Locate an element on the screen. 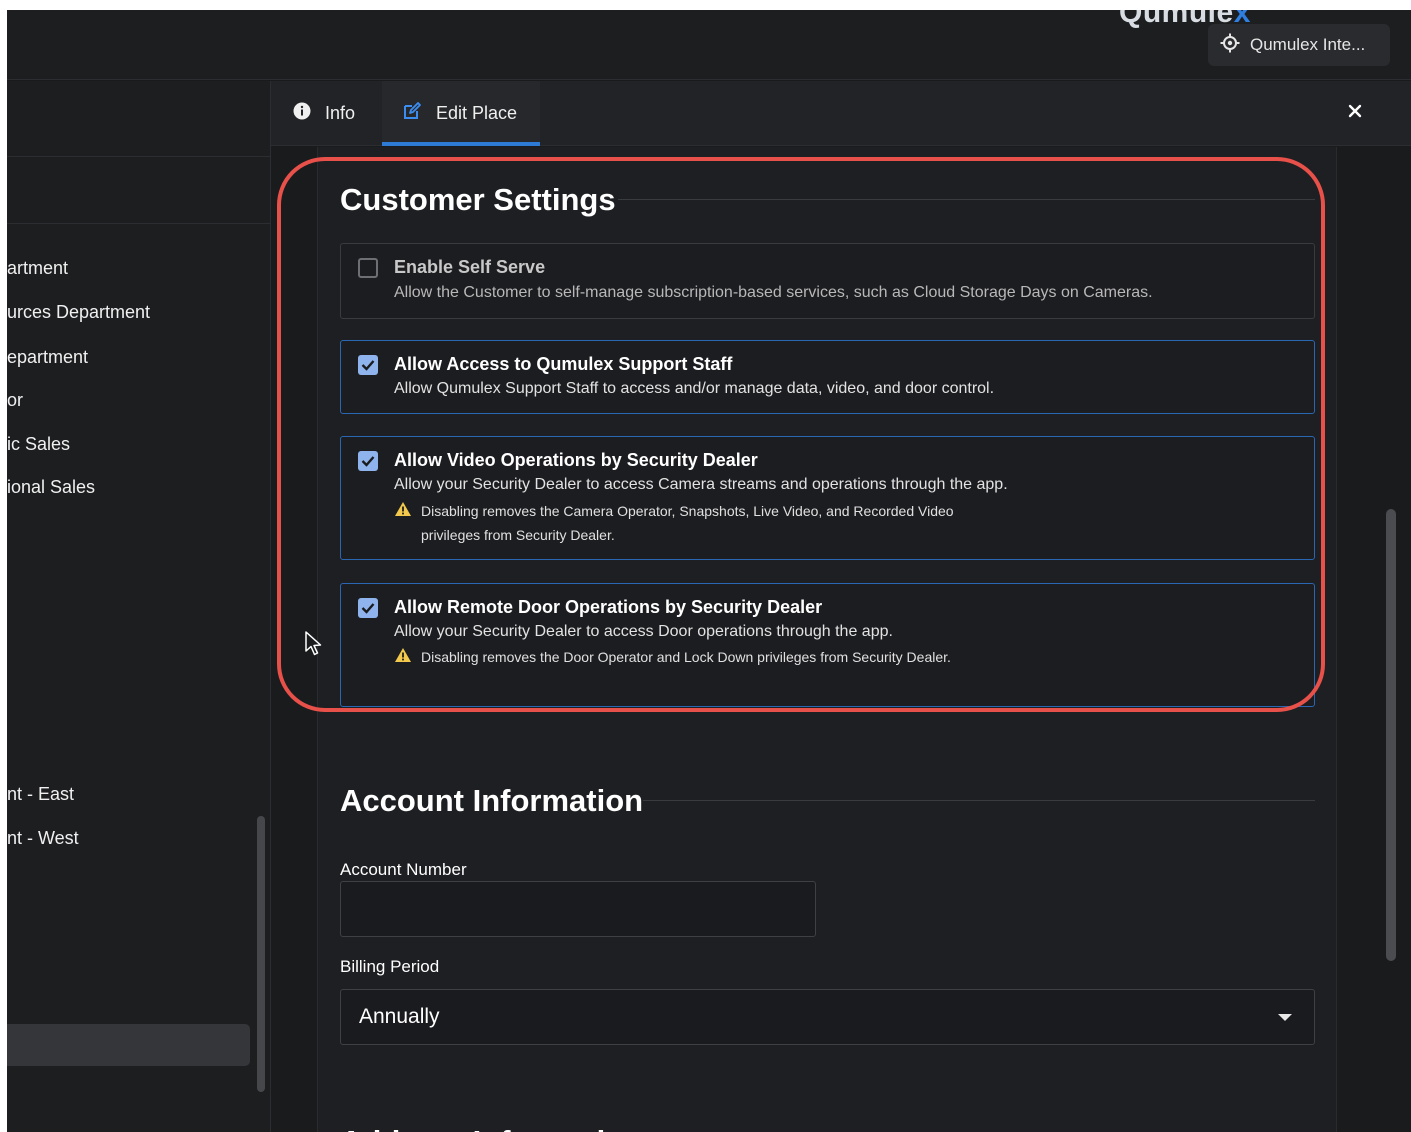 This screenshot has width=1411, height=1132. section-divider is located at coordinates (979, 800).